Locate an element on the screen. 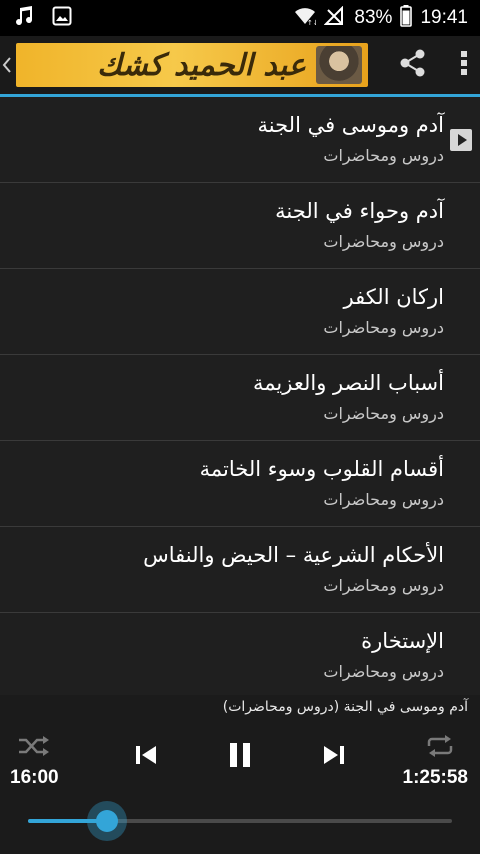 The width and height of the screenshot is (480, 854). overflow-menu-icon is located at coordinates (464, 65).